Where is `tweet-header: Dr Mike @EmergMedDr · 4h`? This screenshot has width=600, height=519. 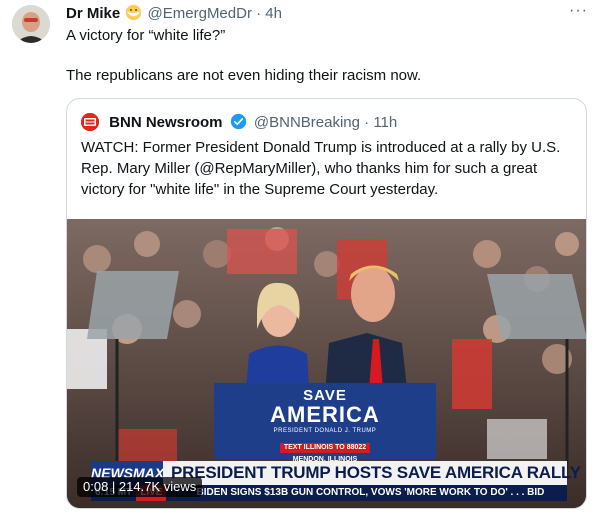 tweet-header: Dr Mike @EmergMedDr · 4h is located at coordinates (174, 13).